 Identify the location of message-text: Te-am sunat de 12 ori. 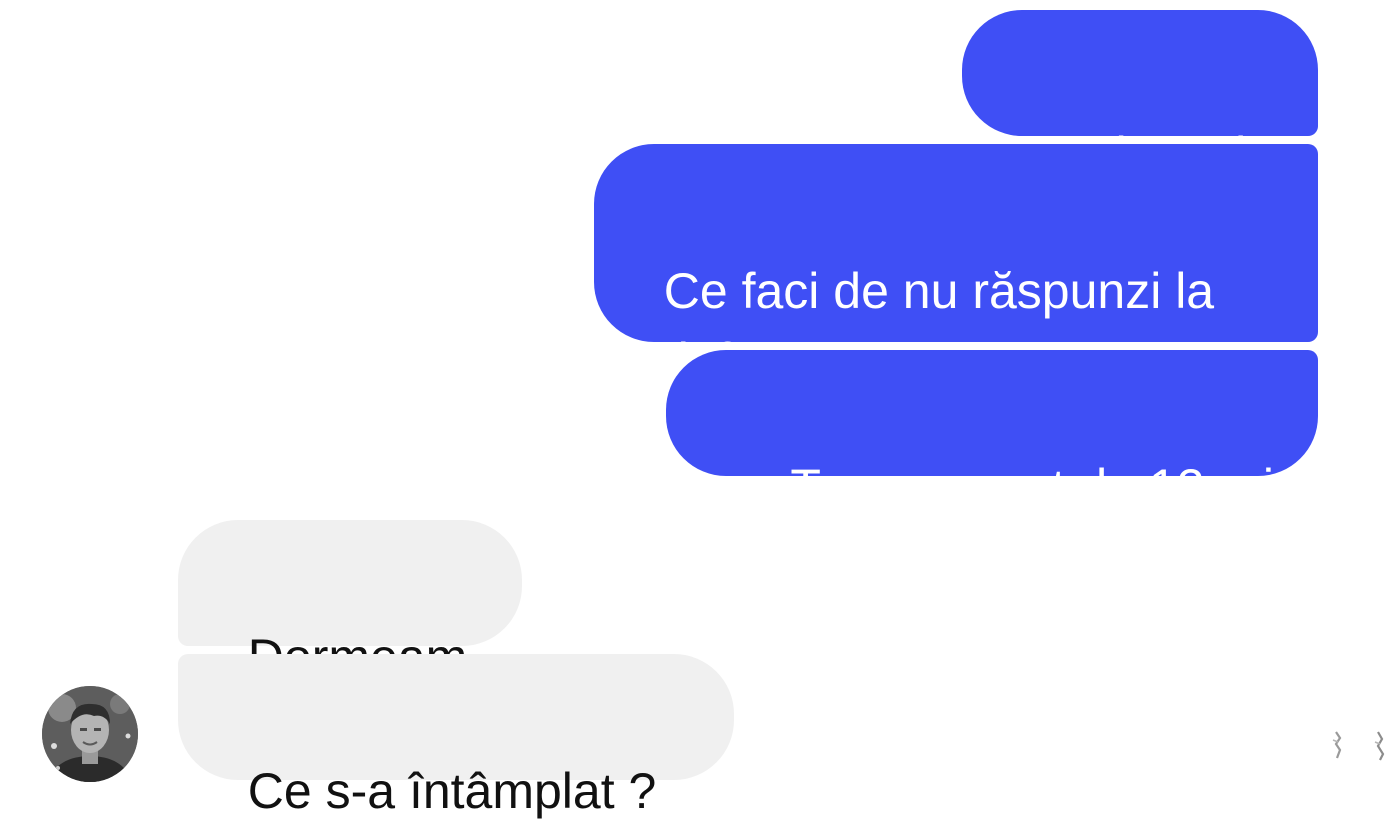
(1032, 487).